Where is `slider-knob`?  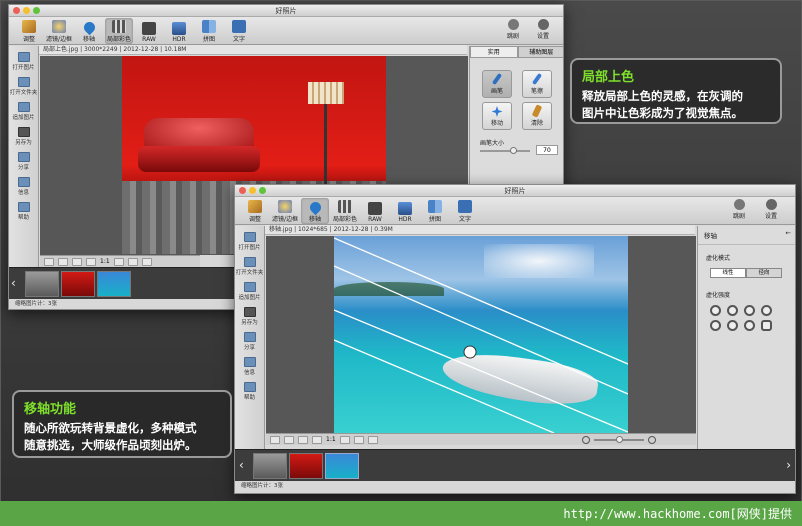 slider-knob is located at coordinates (513, 150).